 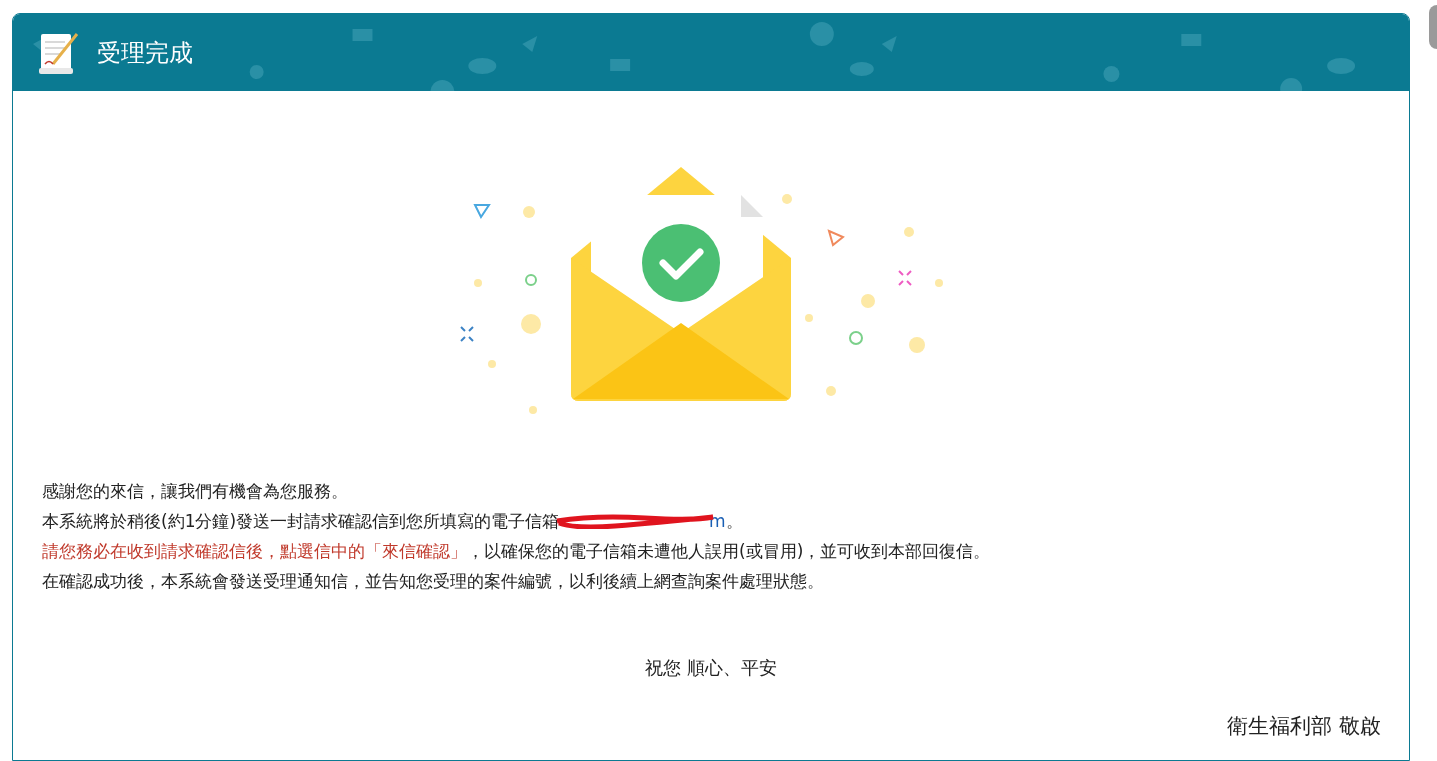 What do you see at coordinates (145, 53) in the screenshot?
I see `page-title: 受理完成` at bounding box center [145, 53].